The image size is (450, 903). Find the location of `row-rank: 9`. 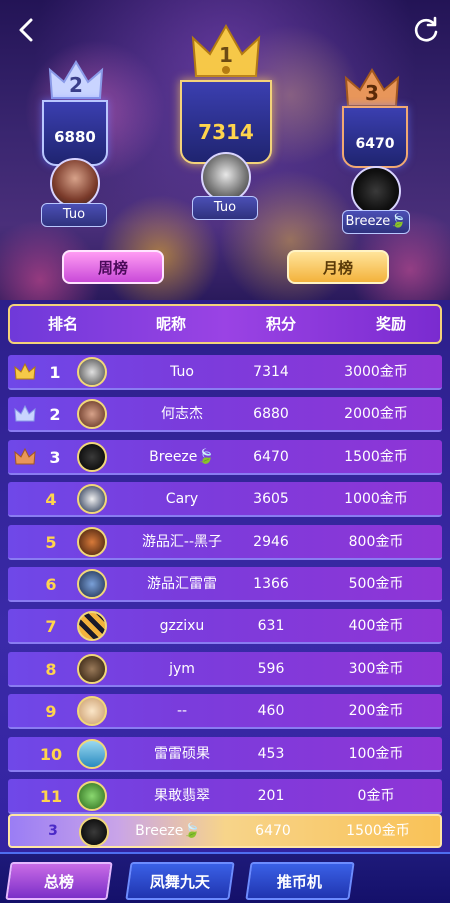

row-rank: 9 is located at coordinates (51, 712).